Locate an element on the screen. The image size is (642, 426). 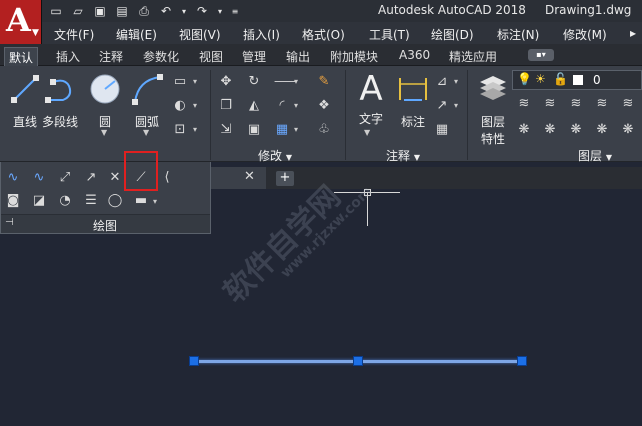
open-folder-icon: ▱ is located at coordinates (78, 11).